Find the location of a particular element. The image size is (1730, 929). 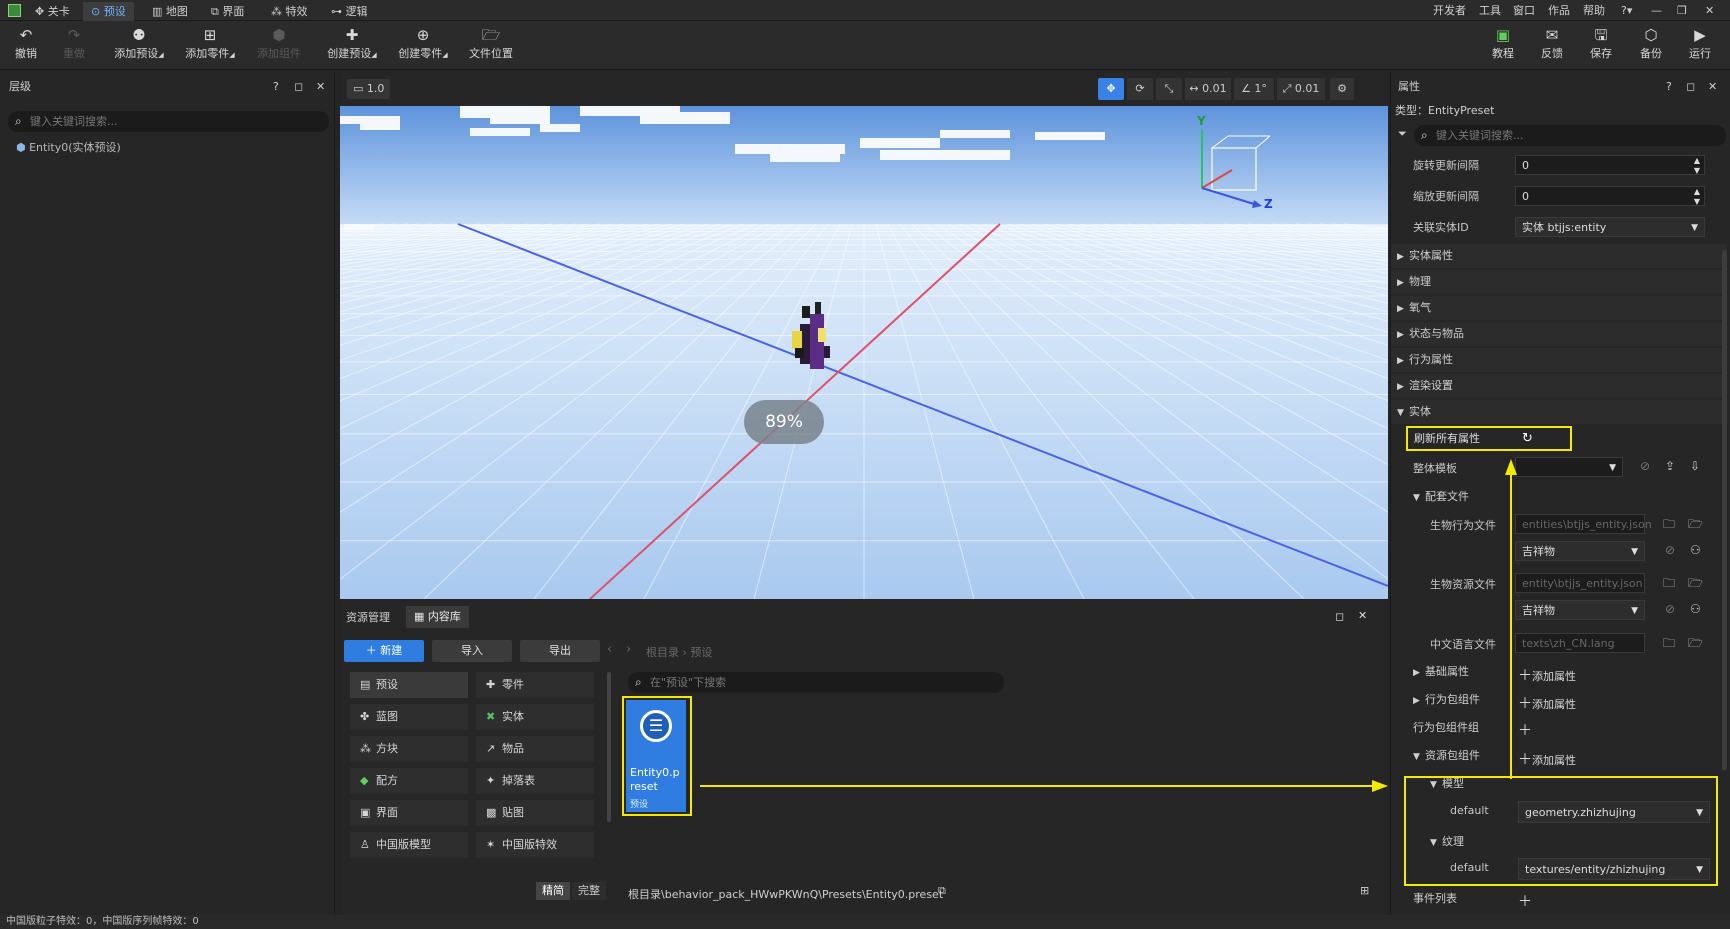

add-resource-component-button: ＋添加属性 is located at coordinates (1547, 759).